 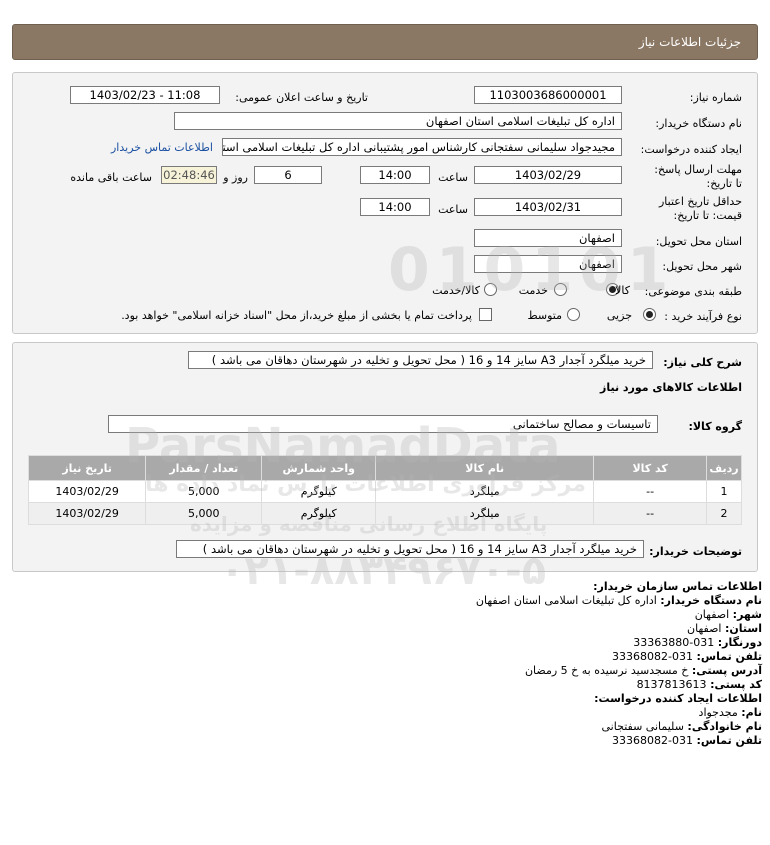 What do you see at coordinates (398, 121) in the screenshot?
I see `buyer-org-field: اداره کل تبلیغات اسلامی استان اصفهان` at bounding box center [398, 121].